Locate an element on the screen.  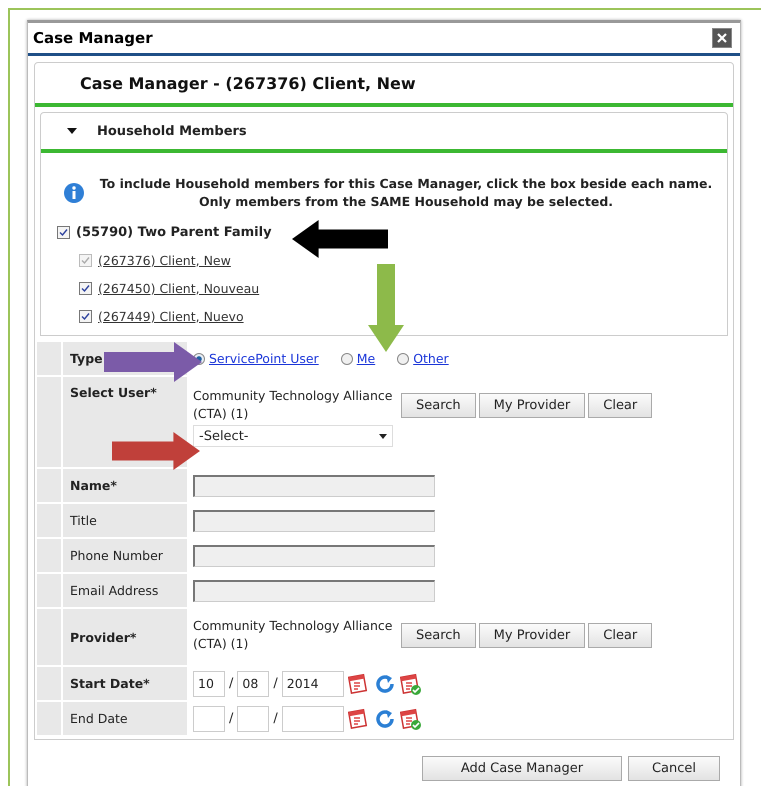
dialog-button: Add Case Manager is located at coordinates (522, 768).